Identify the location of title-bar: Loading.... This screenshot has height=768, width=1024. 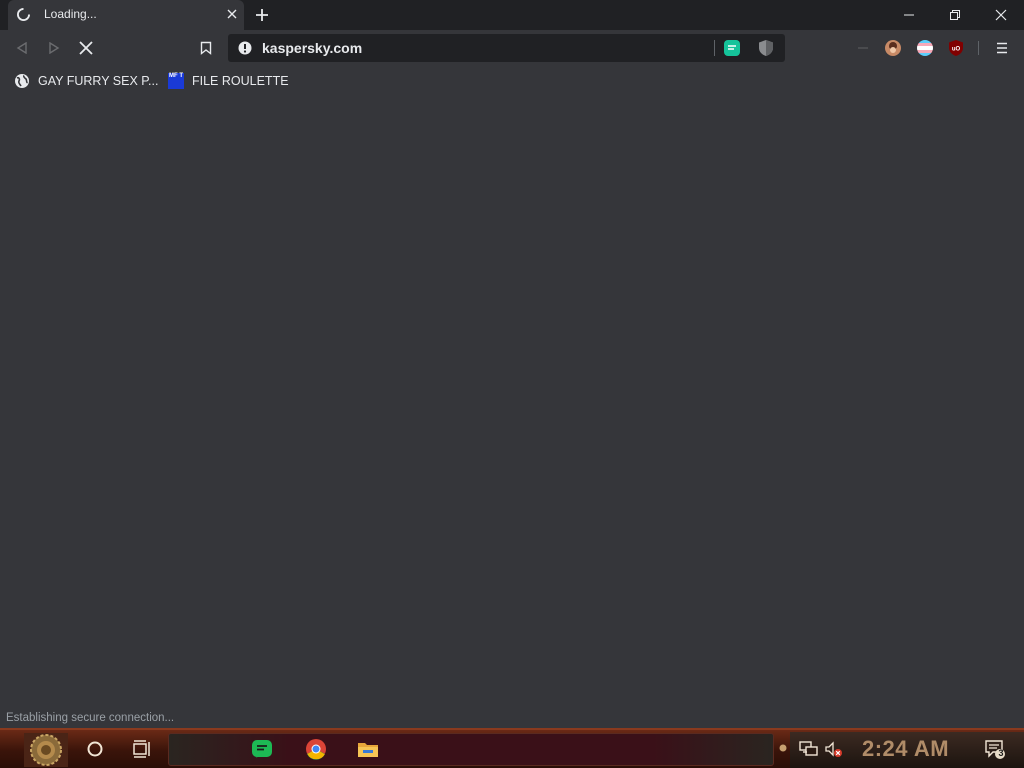
(512, 15).